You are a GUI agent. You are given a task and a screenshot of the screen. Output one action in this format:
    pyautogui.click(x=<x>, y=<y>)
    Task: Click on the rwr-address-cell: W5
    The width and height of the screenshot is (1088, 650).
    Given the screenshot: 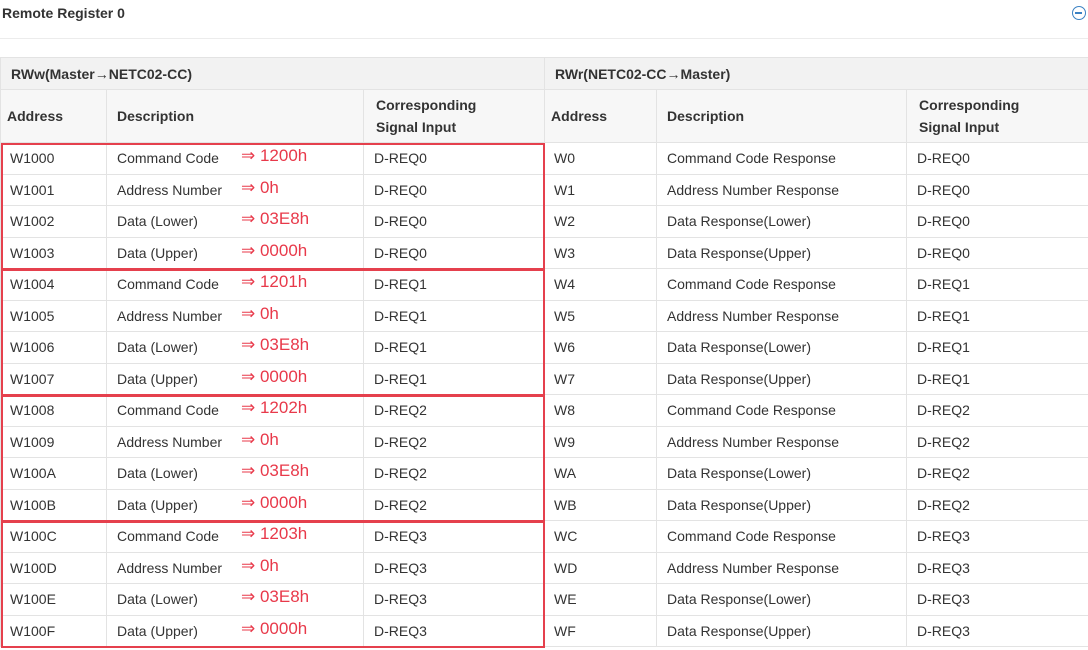 What is the action you would take?
    pyautogui.click(x=601, y=315)
    